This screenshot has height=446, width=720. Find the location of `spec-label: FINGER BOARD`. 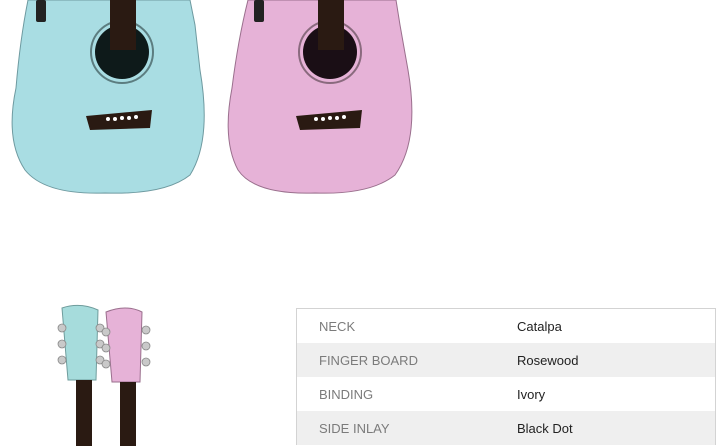

spec-label: FINGER BOARD is located at coordinates (368, 360).